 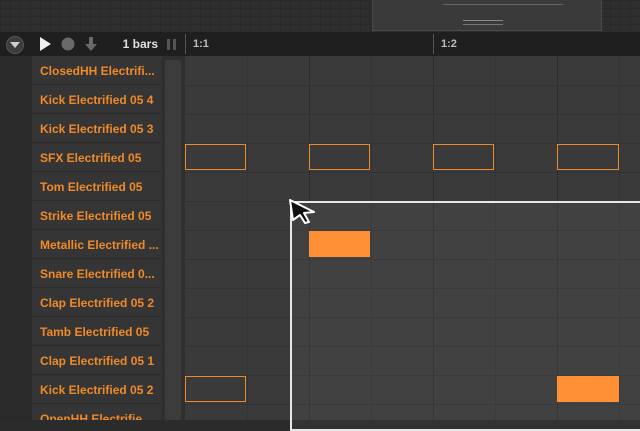 I want to click on left-gutter, so click(x=16, y=238).